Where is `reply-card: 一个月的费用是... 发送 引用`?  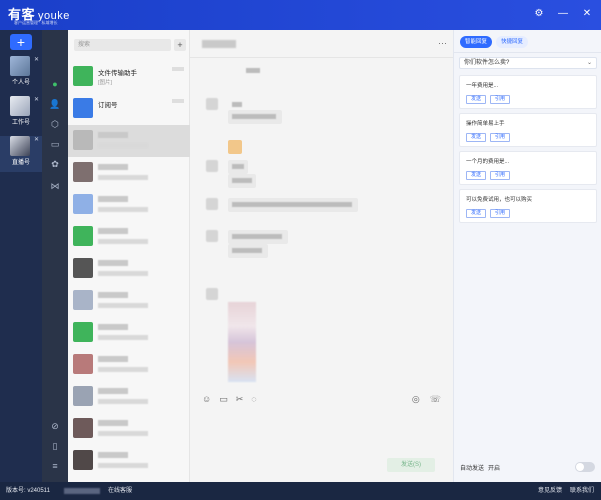 reply-card: 一个月的费用是... 发送 引用 is located at coordinates (528, 168).